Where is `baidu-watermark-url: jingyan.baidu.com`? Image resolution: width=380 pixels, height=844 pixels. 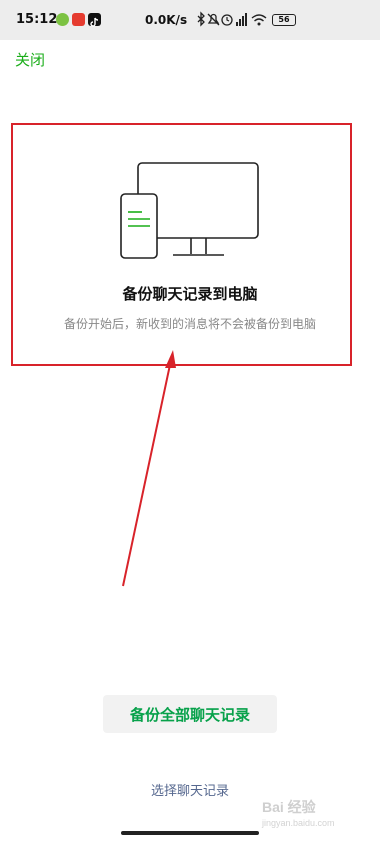 baidu-watermark-url: jingyan.baidu.com is located at coordinates (298, 823).